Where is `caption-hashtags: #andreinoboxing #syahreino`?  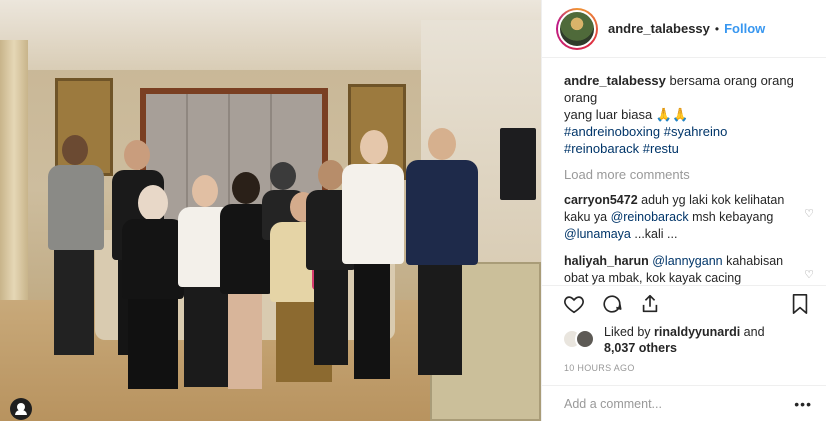 caption-hashtags: #andreinoboxing #syahreino is located at coordinates (645, 131).